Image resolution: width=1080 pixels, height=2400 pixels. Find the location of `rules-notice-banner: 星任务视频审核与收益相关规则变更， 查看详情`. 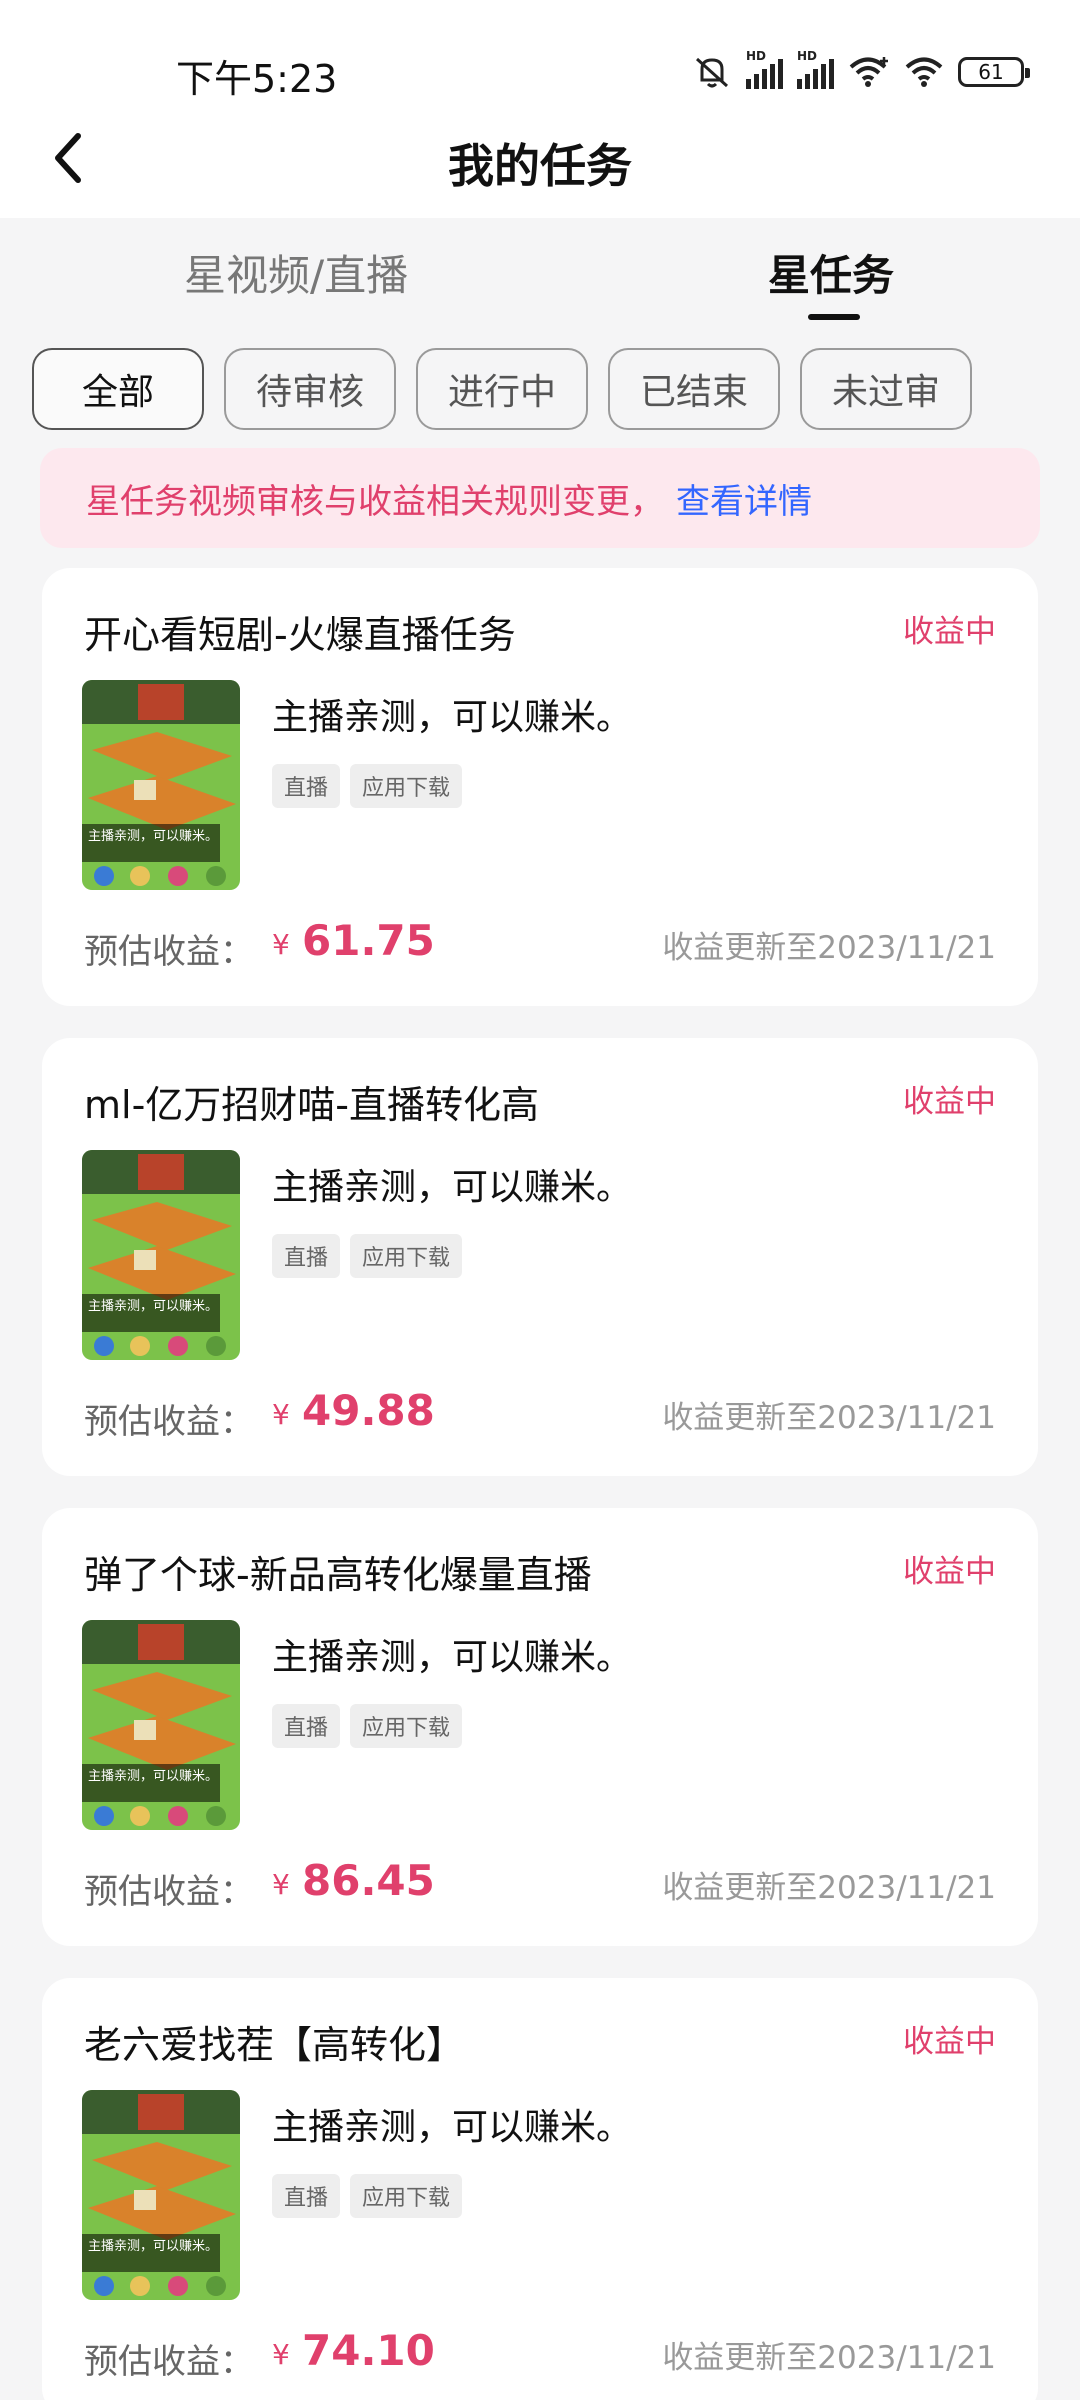

rules-notice-banner: 星任务视频审核与收益相关规则变更， 查看详情 is located at coordinates (540, 498).